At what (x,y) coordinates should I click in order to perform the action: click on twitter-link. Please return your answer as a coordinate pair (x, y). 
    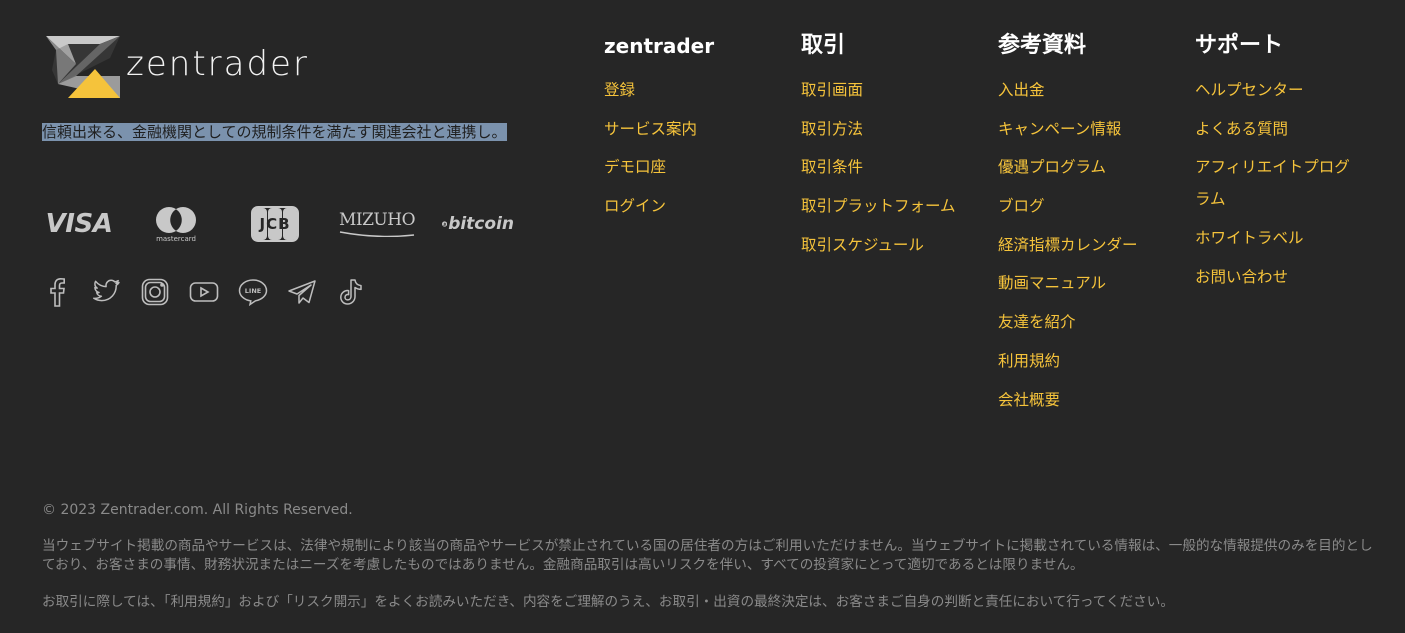
    Looking at the image, I should click on (106, 292).